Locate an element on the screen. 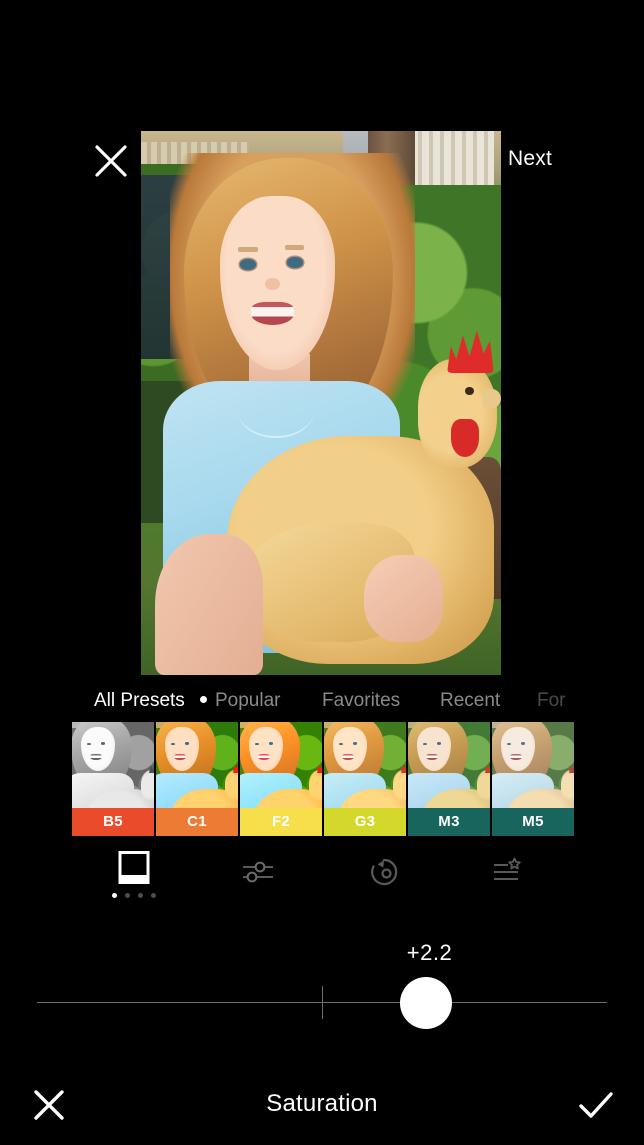 This screenshot has width=644, height=1145. preset-thumbnail-strip: B5 C1 F2 G3 M3 M5 is located at coordinates (358, 779).